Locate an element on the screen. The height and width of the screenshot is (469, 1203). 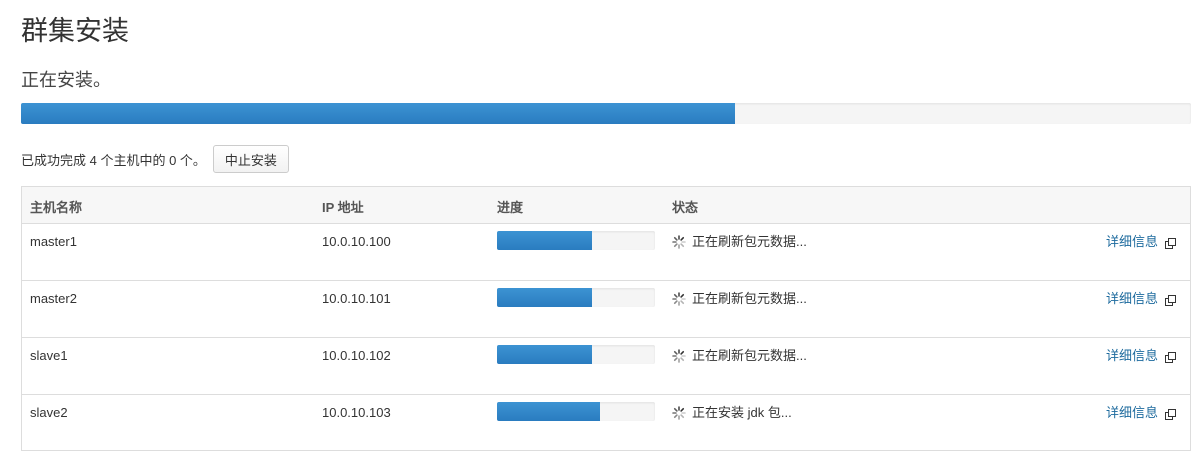
overall-progress-fill is located at coordinates (378, 113).